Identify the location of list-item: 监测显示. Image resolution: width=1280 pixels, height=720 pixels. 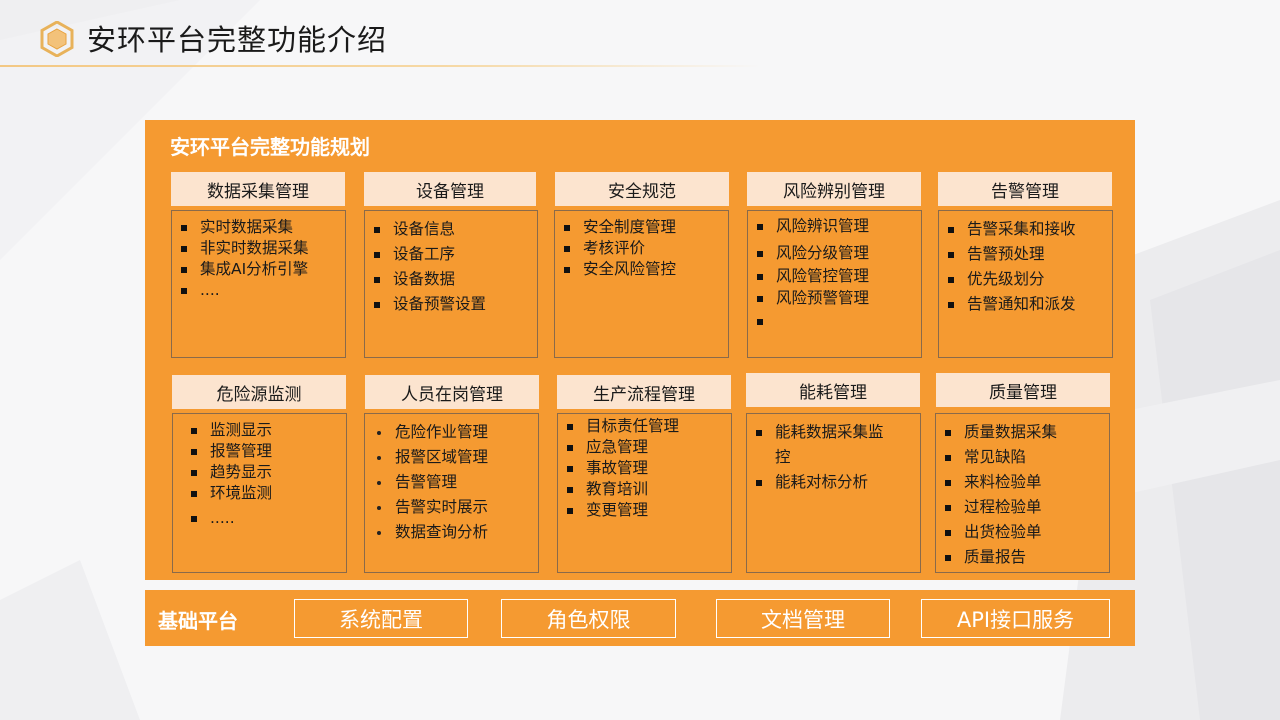
(268, 430).